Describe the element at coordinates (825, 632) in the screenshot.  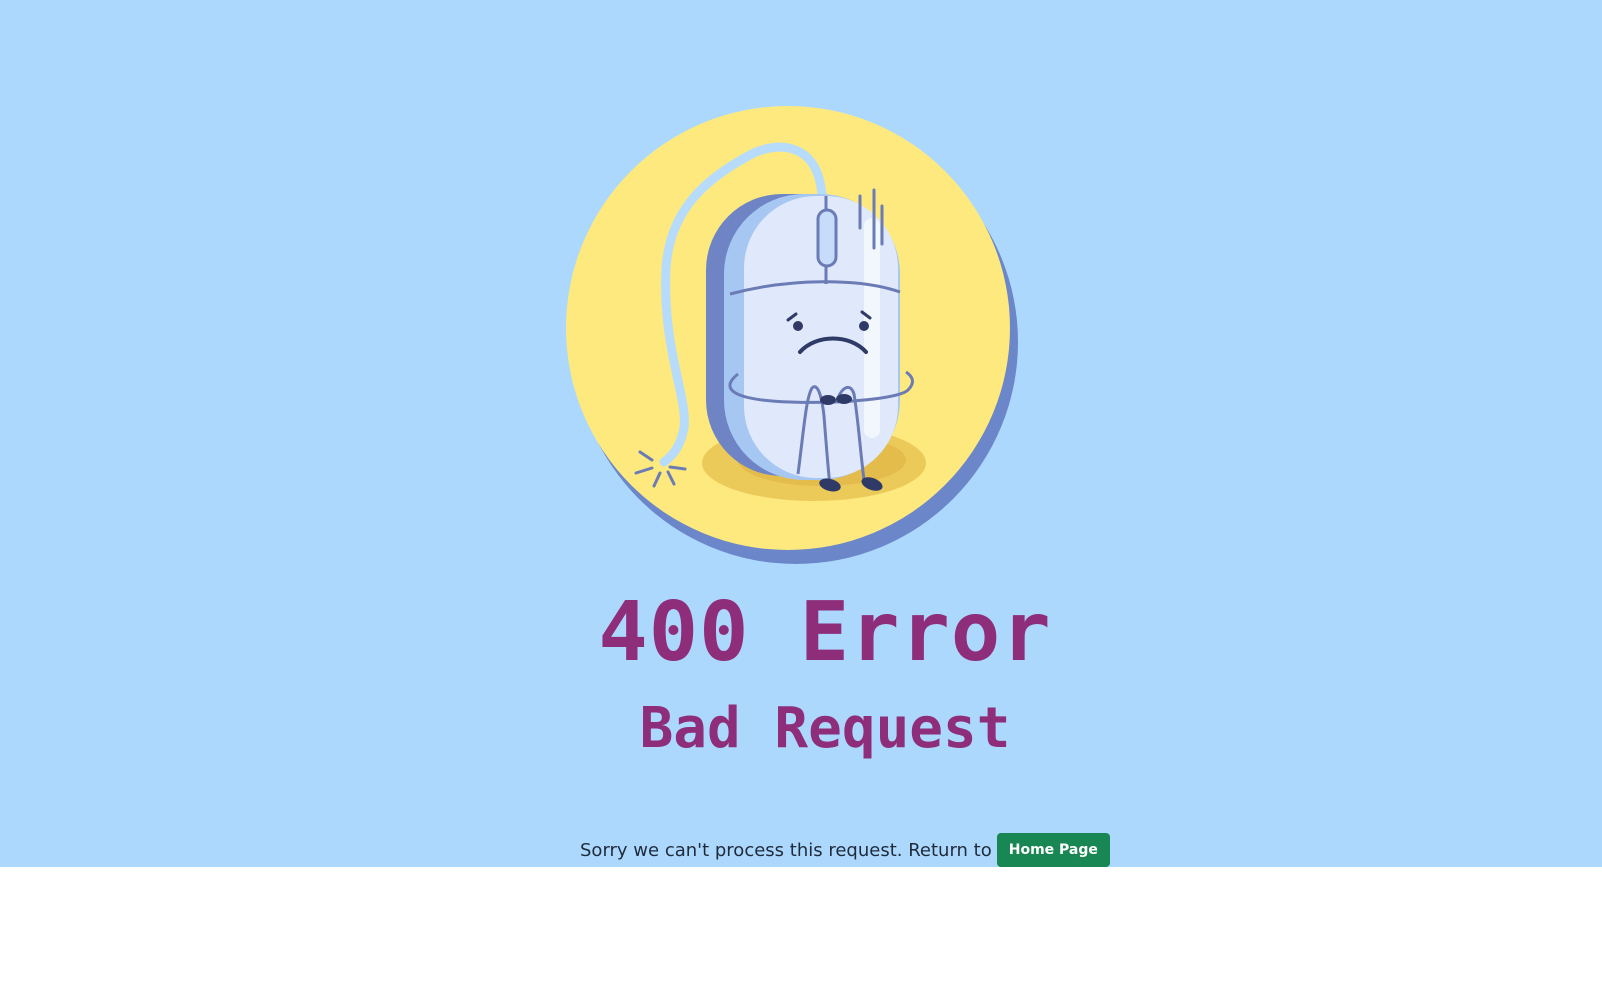
I see `error-code-heading: 400 Error` at that location.